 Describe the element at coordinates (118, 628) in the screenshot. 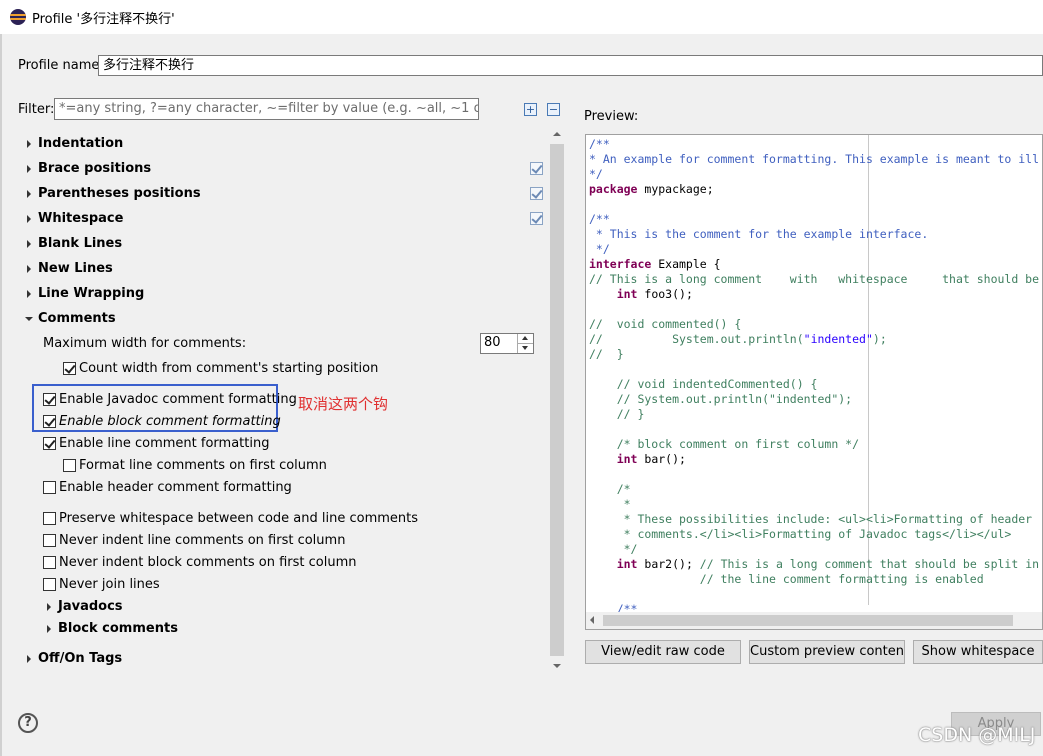

I see `tree-item-block-comments: Block comments` at that location.